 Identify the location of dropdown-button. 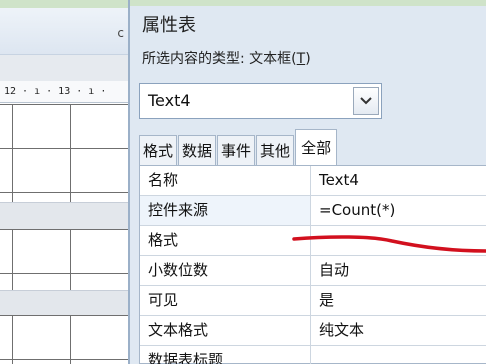
(366, 101).